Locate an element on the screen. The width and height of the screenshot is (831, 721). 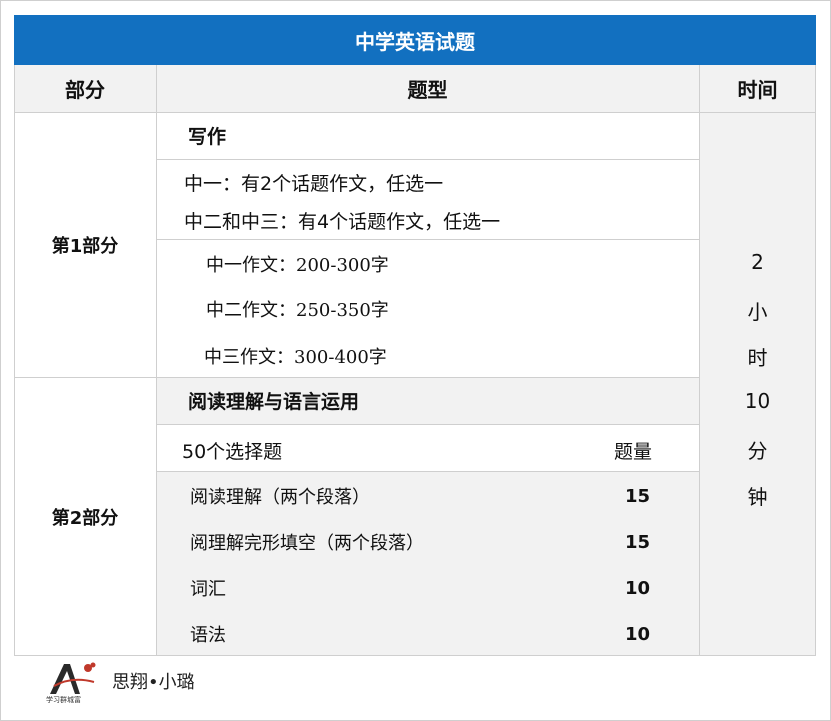
logo-icon: 学习群城富 is located at coordinates (71, 683).